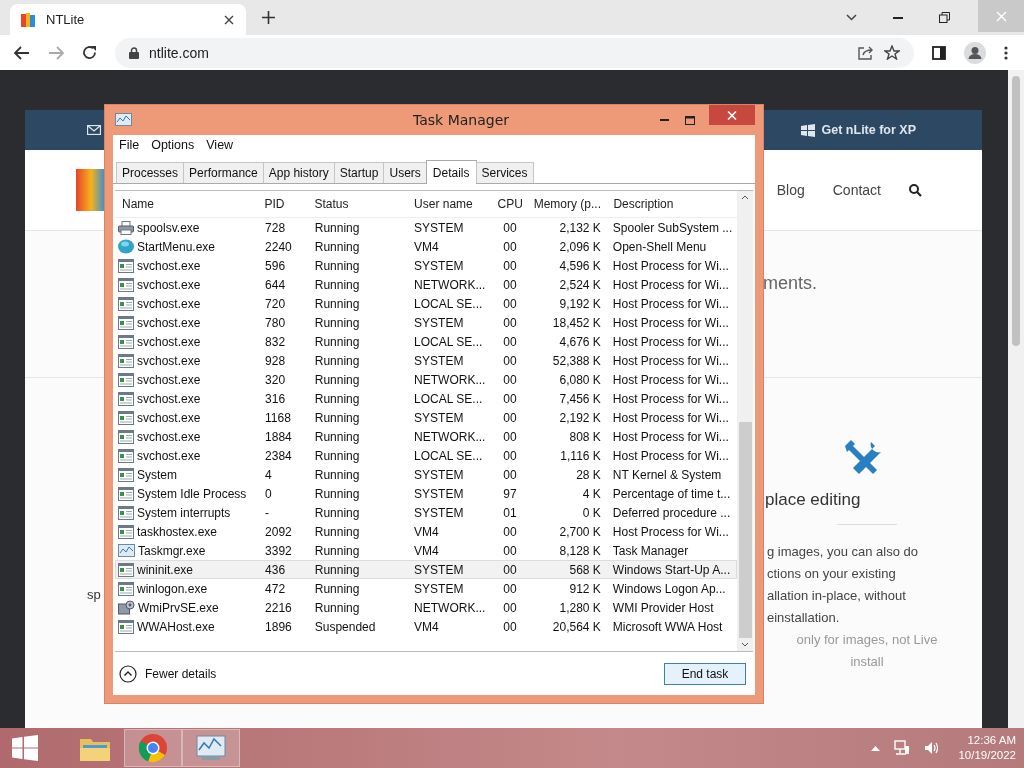 This screenshot has width=1024, height=768. I want to click on maximize-icon, so click(690, 120).